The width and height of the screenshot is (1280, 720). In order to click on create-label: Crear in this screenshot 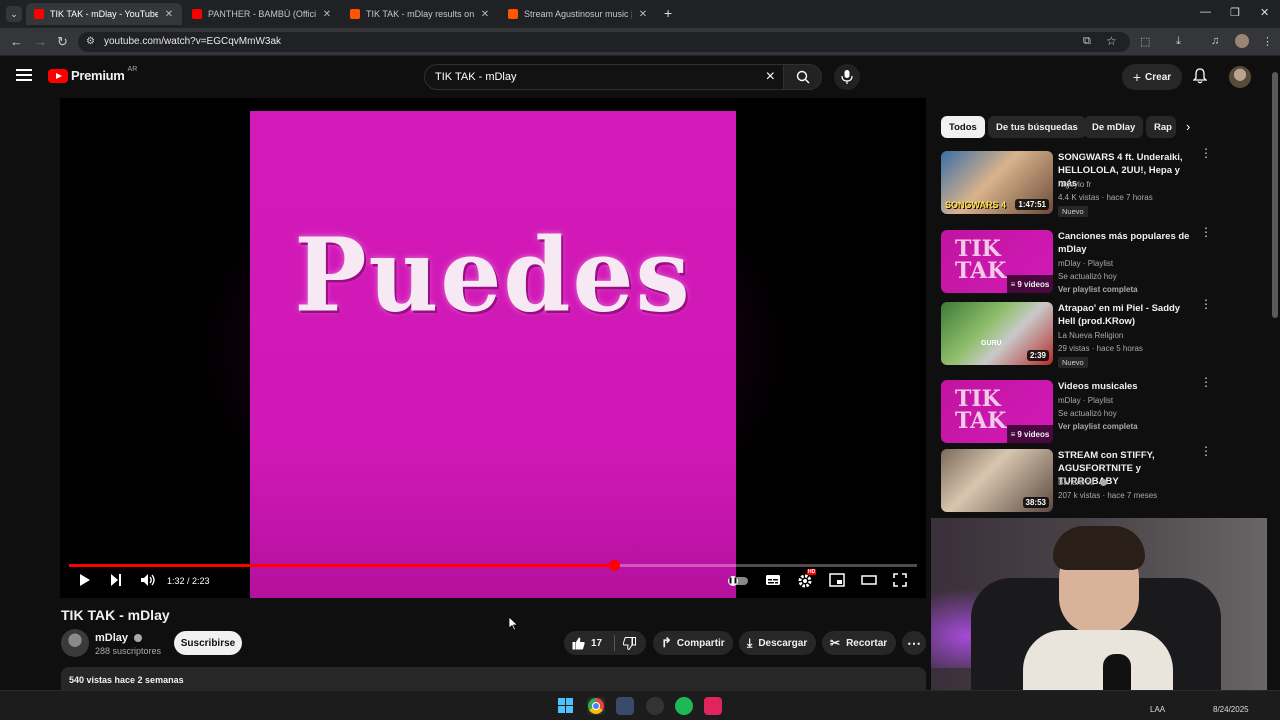, I will do `click(1158, 77)`.